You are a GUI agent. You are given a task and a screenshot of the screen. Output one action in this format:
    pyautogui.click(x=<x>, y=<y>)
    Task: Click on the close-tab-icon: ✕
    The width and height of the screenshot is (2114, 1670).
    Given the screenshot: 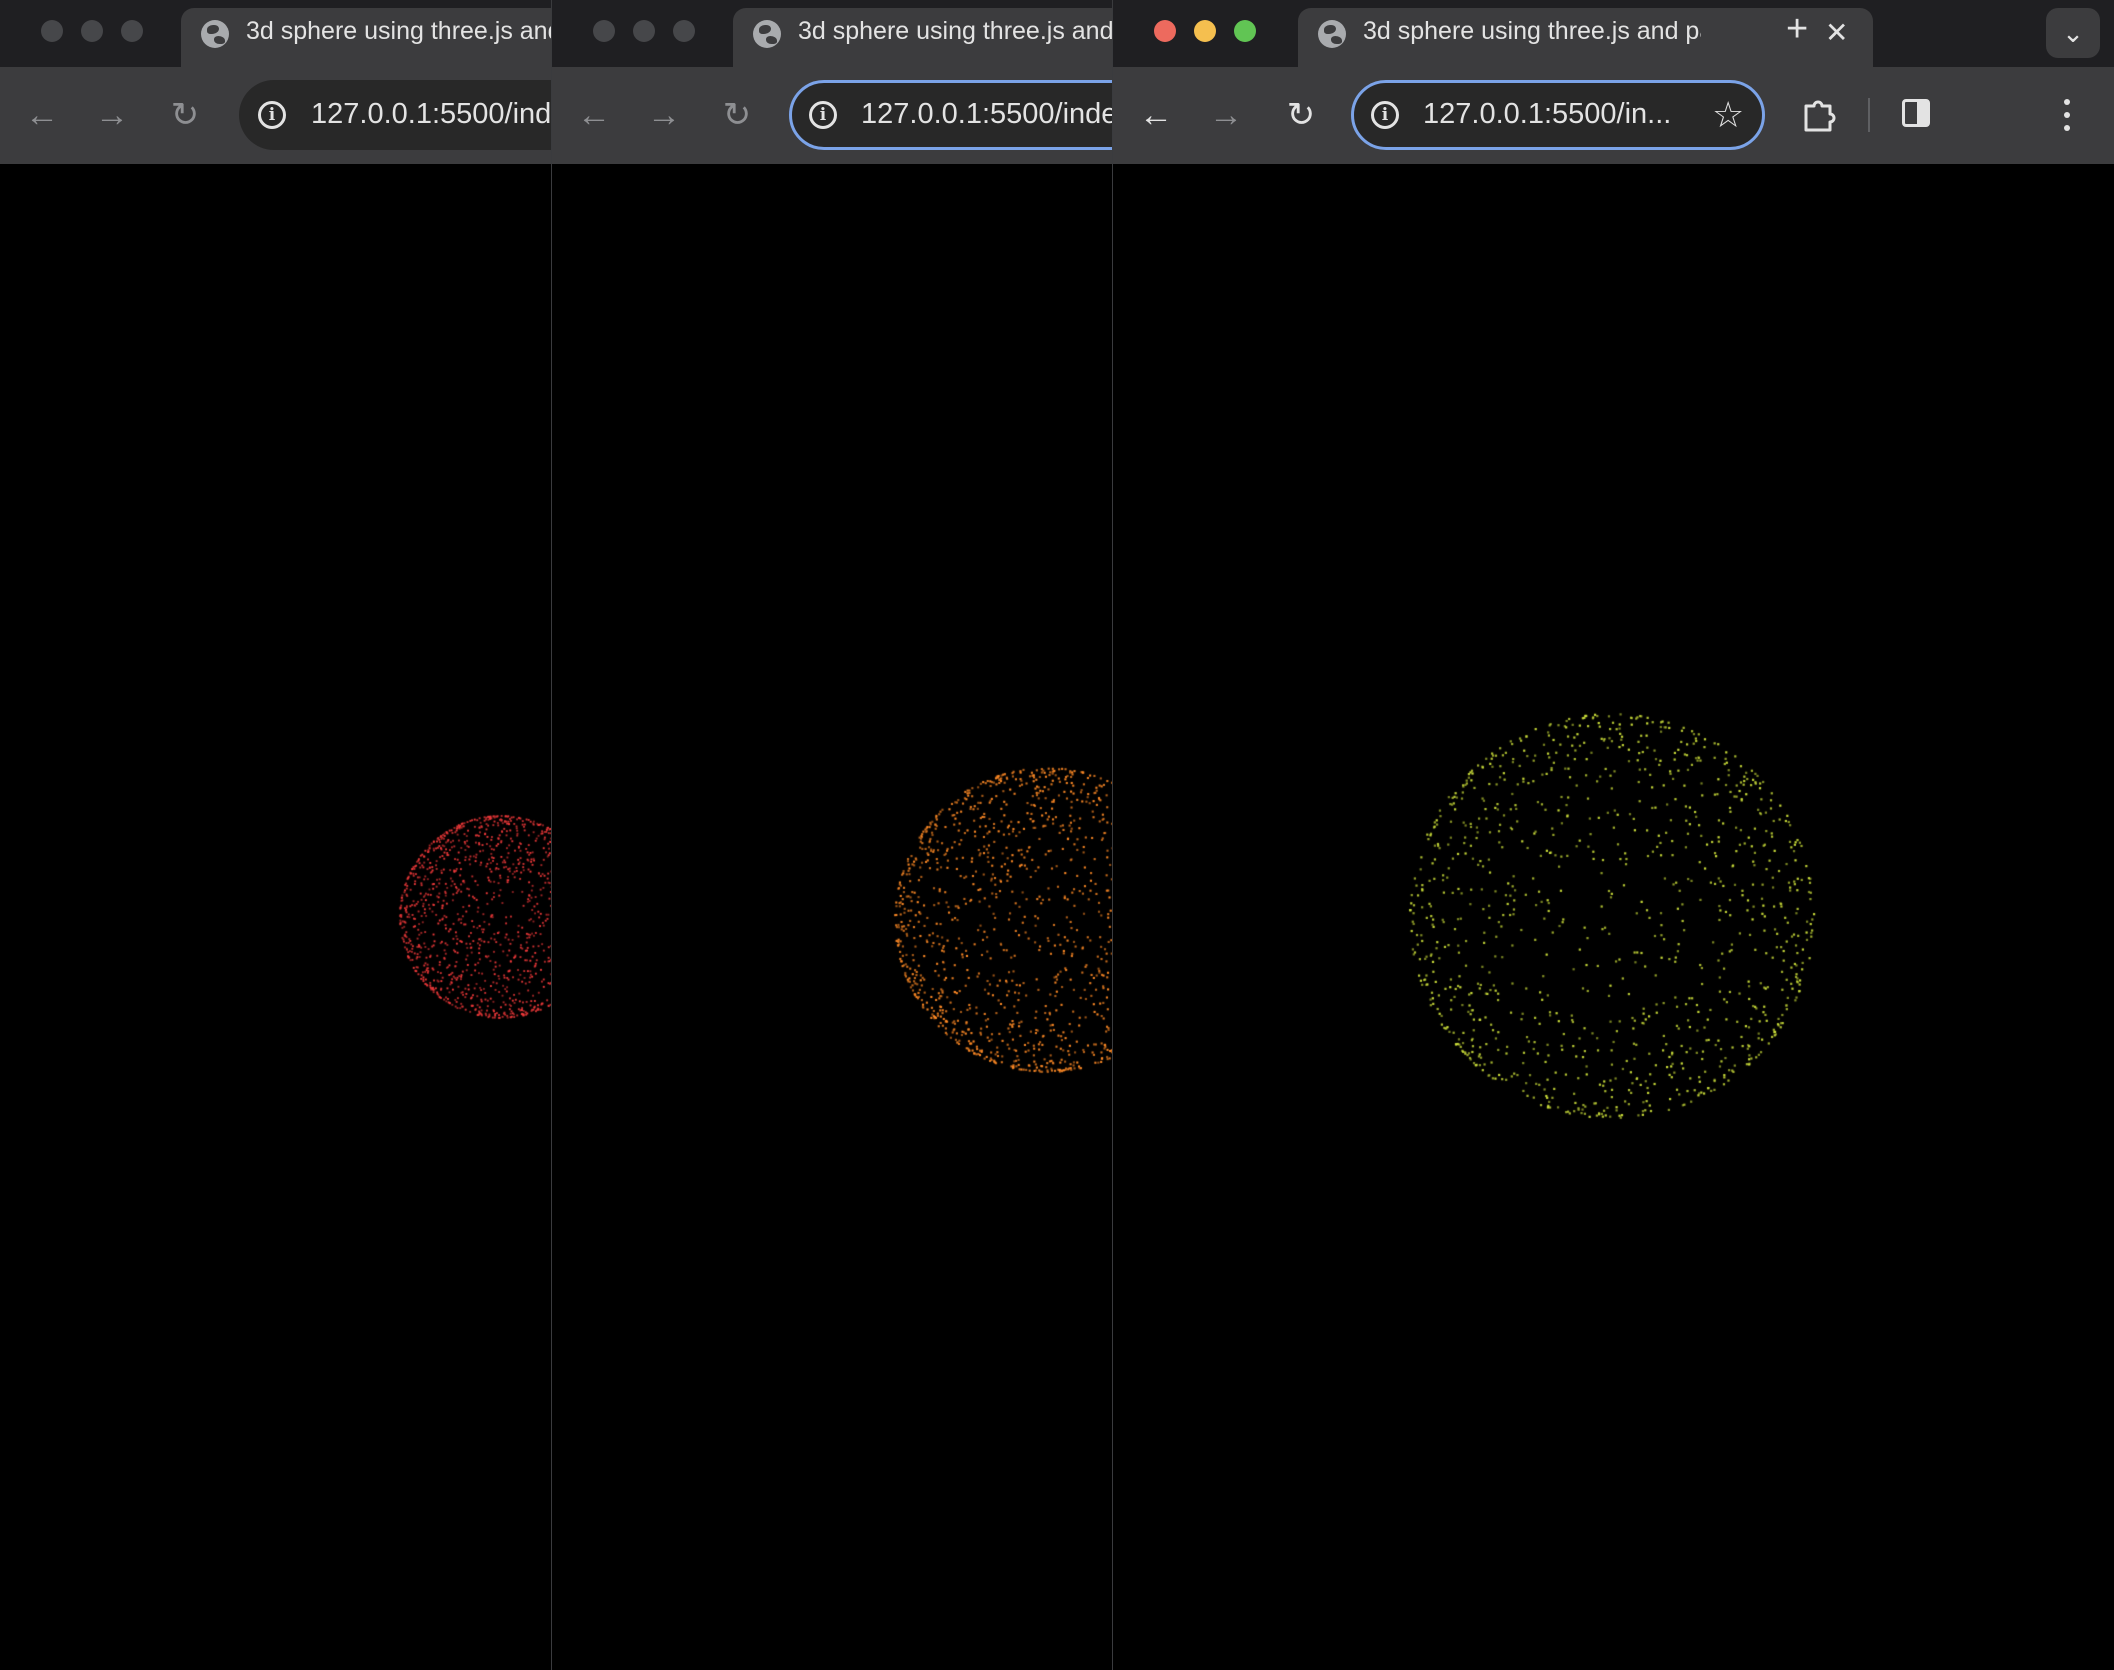 What is the action you would take?
    pyautogui.click(x=1836, y=33)
    